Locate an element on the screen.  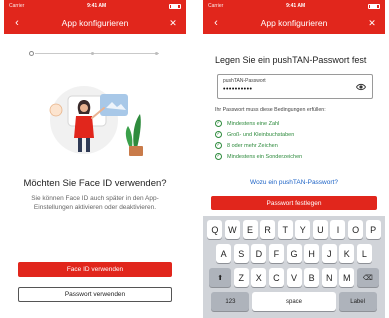
stepper-line is located at coordinates (97, 53).